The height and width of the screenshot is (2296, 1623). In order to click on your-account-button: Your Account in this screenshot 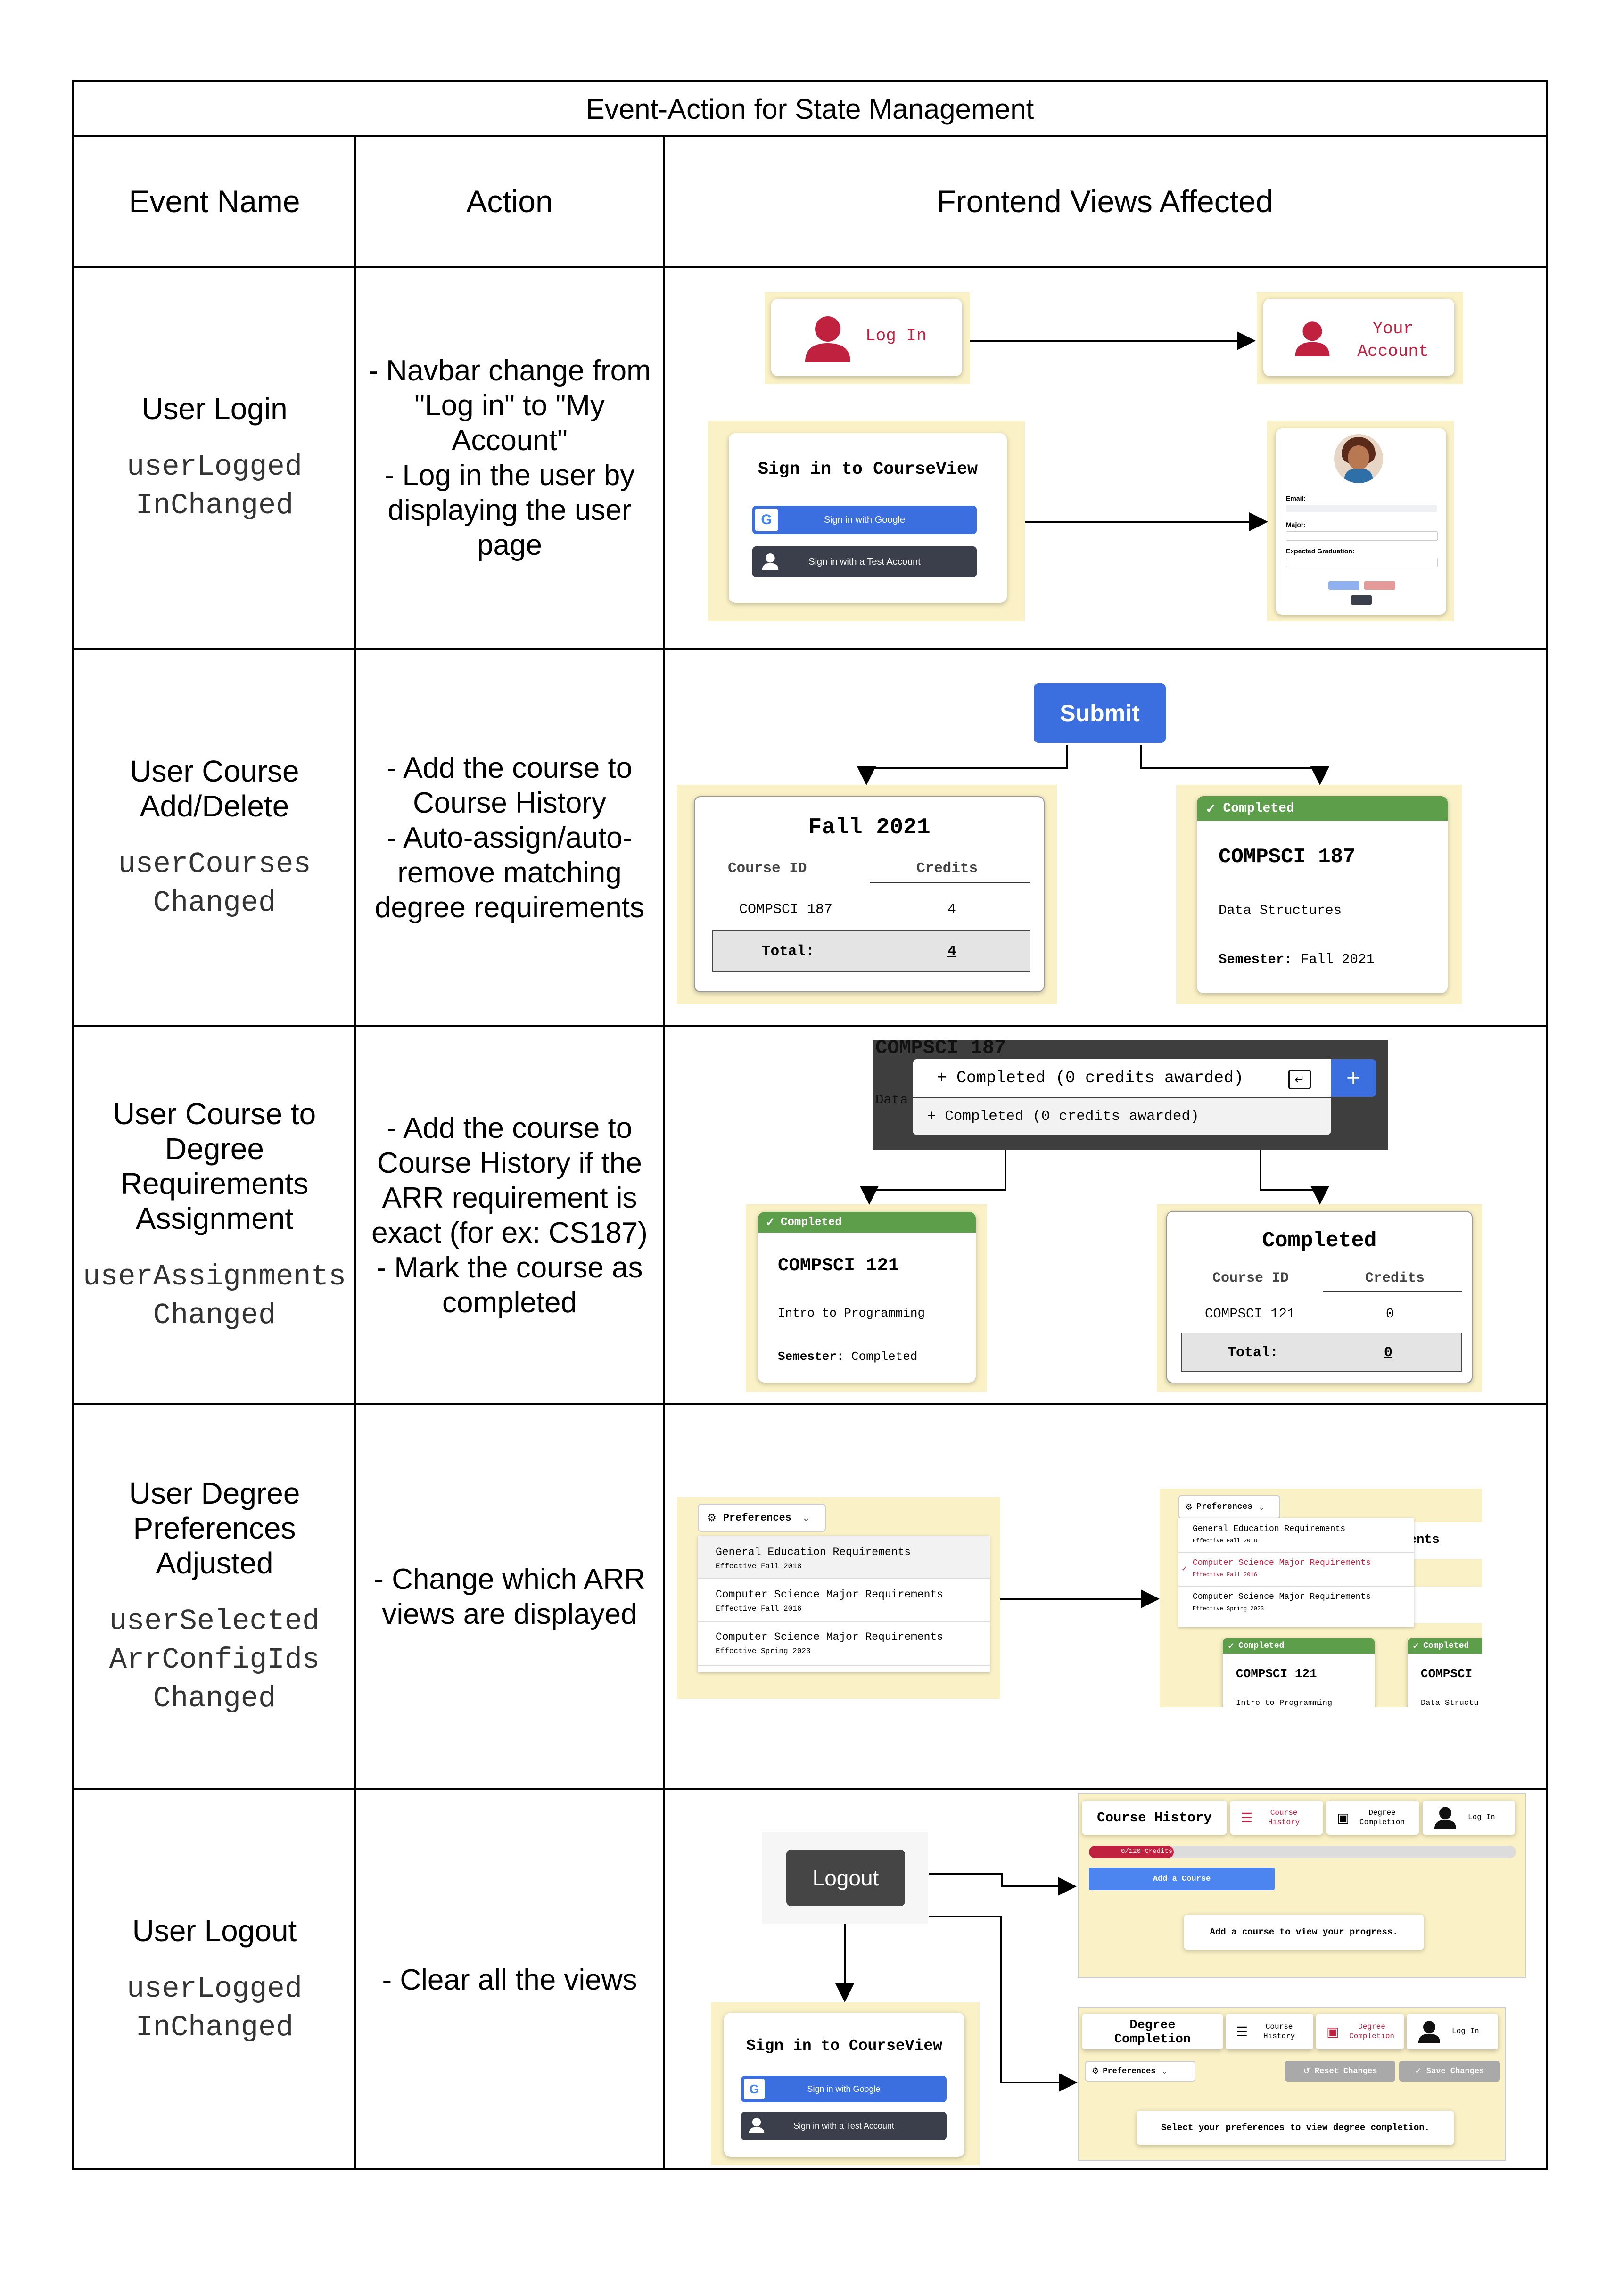, I will do `click(1358, 337)`.